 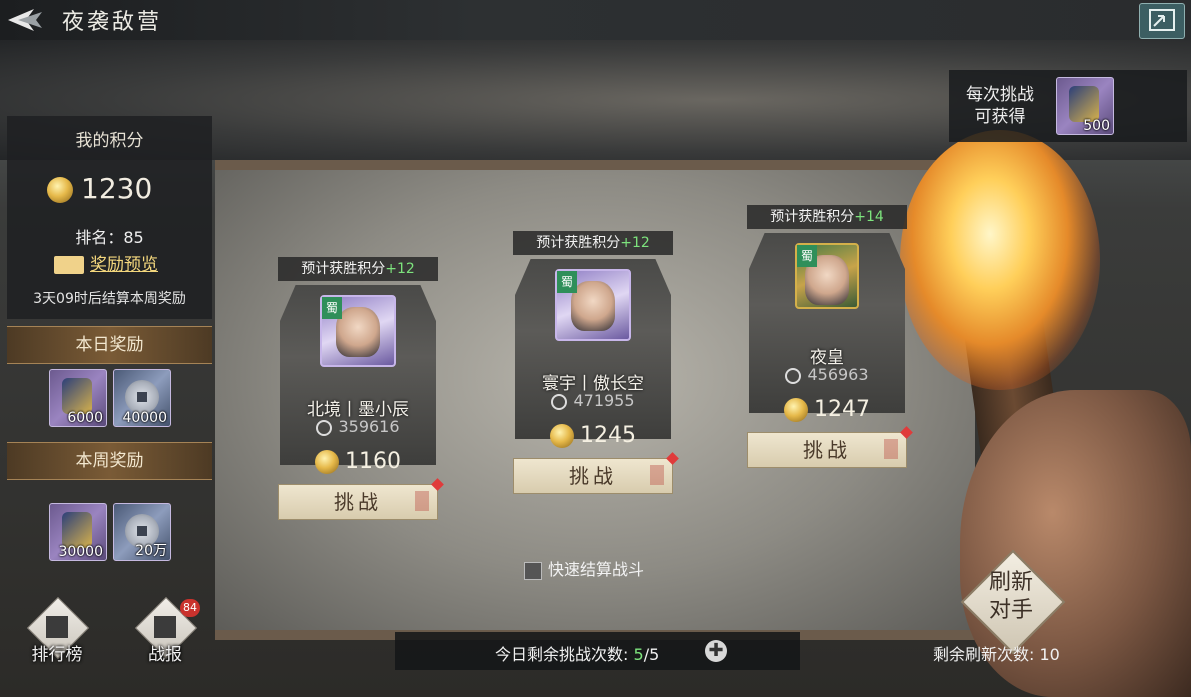 I want to click on per-challenge-panel: 每次挑战 可获得 500, so click(x=1068, y=106).